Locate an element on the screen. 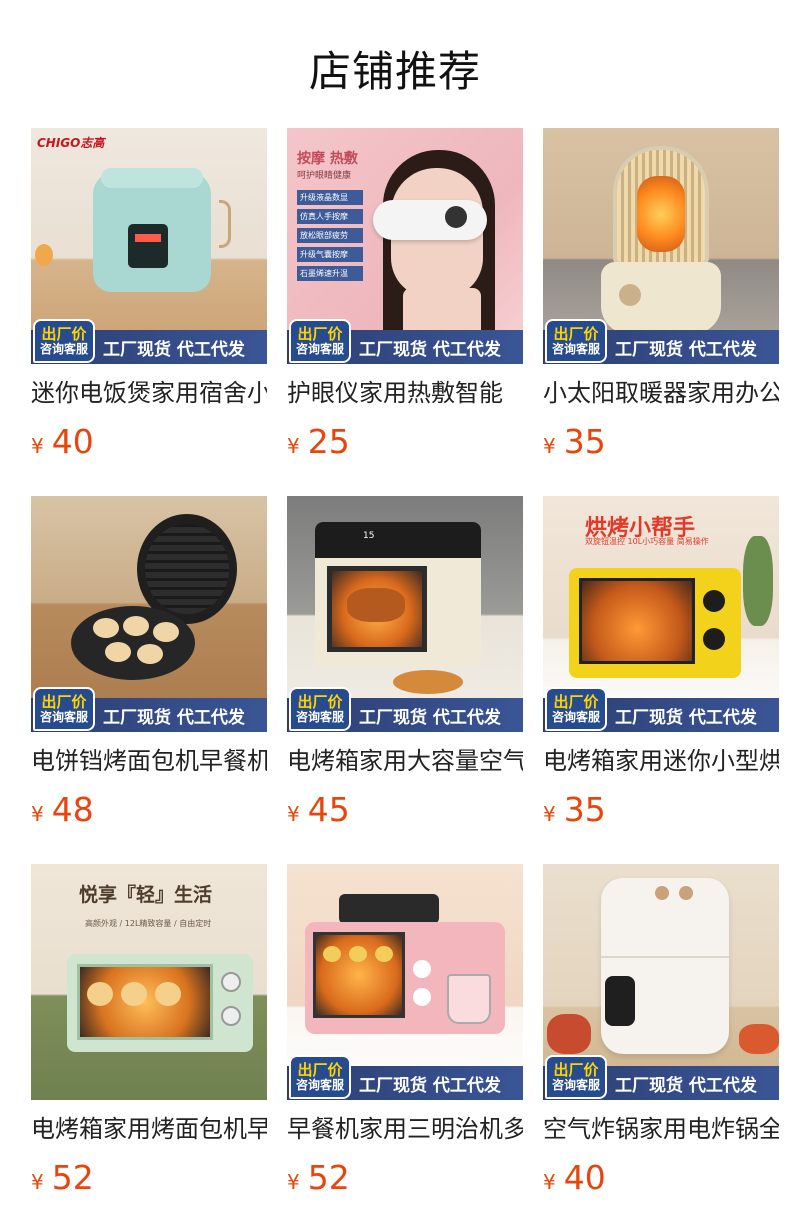  product-name: 护眼仪家用热敷智能 is located at coordinates (405, 393).